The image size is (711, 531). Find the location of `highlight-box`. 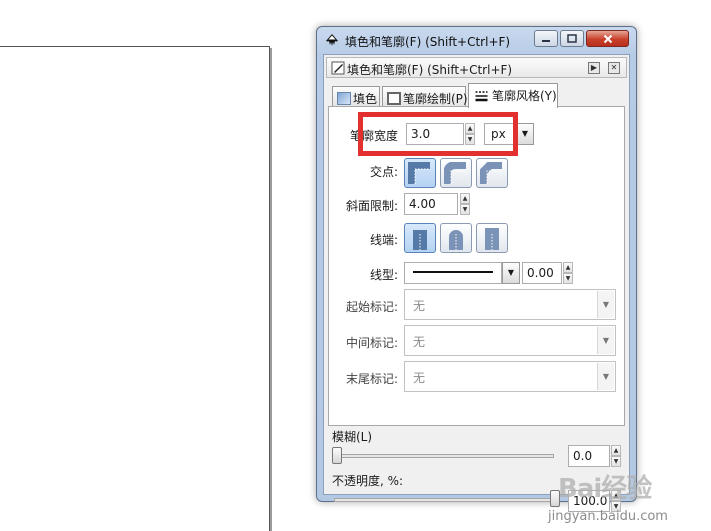

highlight-box is located at coordinates (438, 134).